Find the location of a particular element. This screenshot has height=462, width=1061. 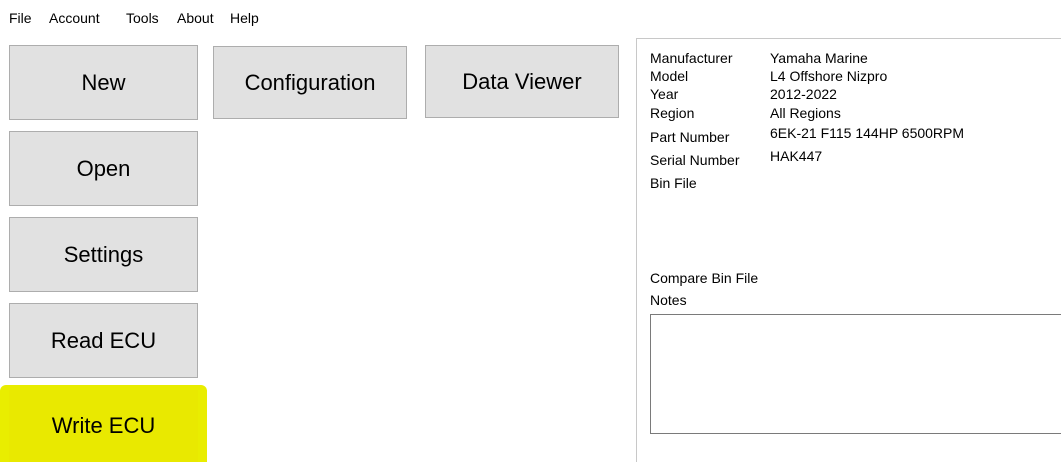

menu-about: About is located at coordinates (195, 18).